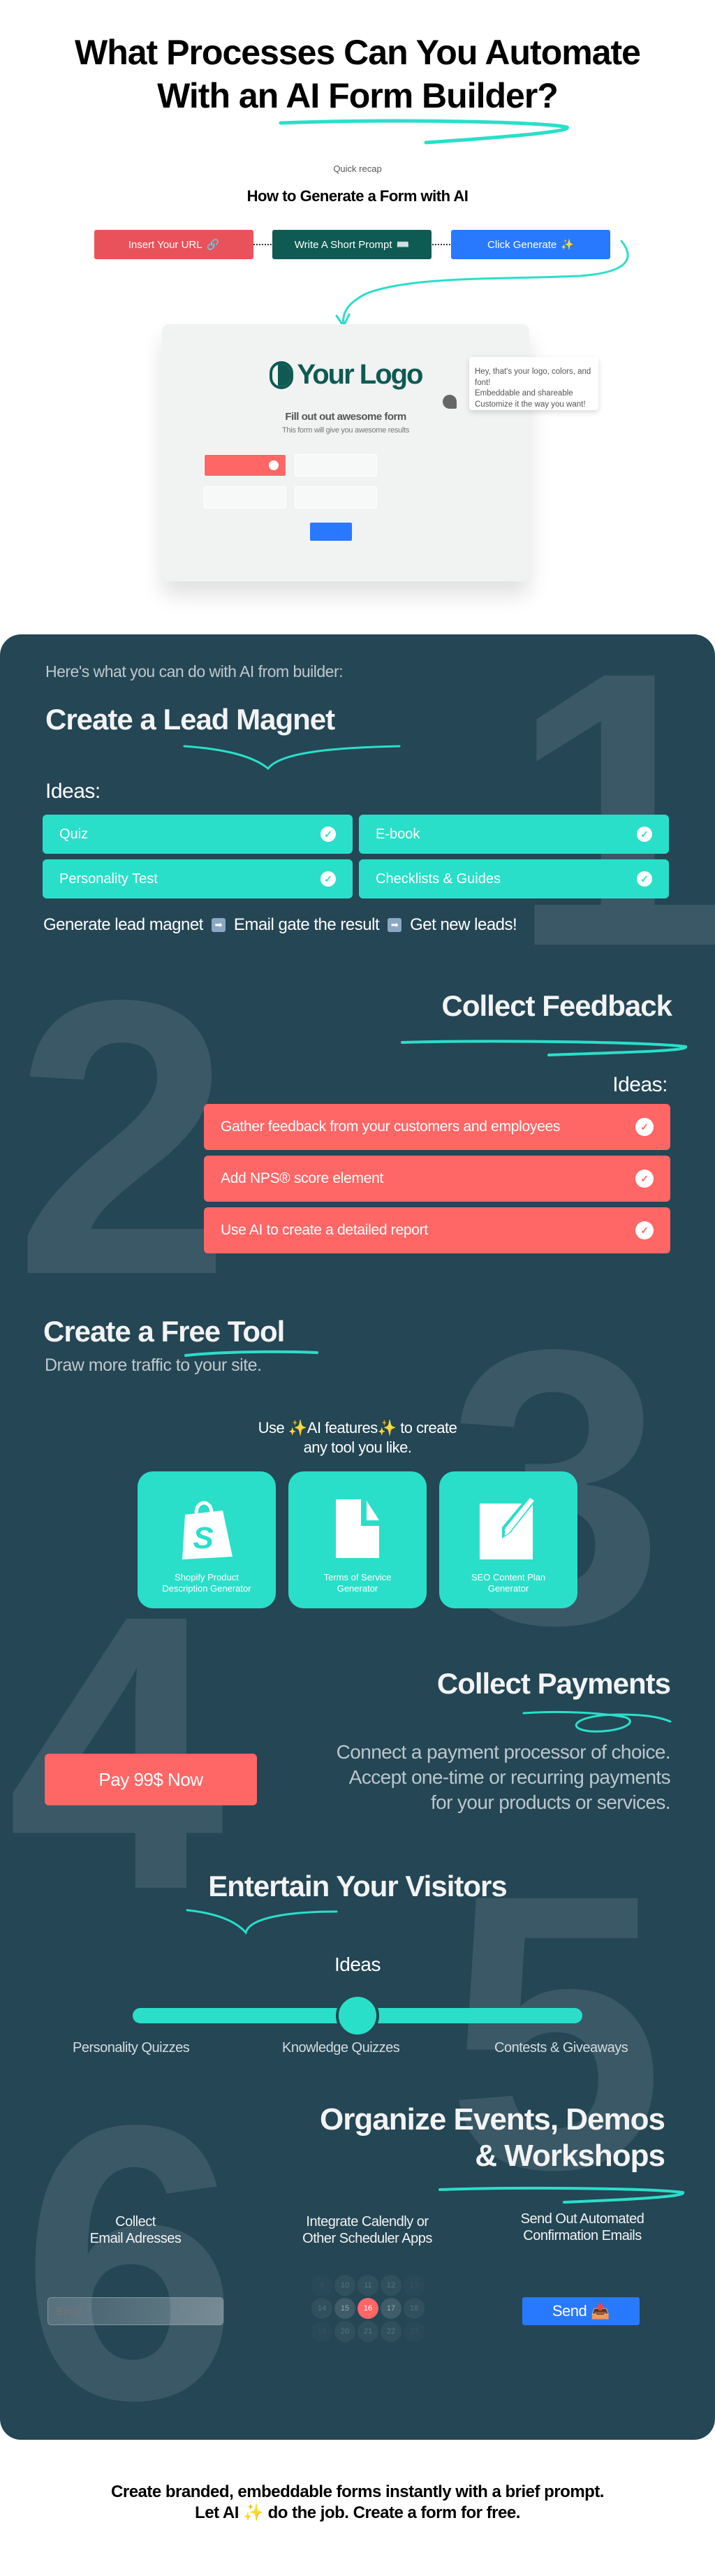 The image size is (715, 2576). What do you see at coordinates (321, 2308) in the screenshot?
I see `calendar-day: 14` at bounding box center [321, 2308].